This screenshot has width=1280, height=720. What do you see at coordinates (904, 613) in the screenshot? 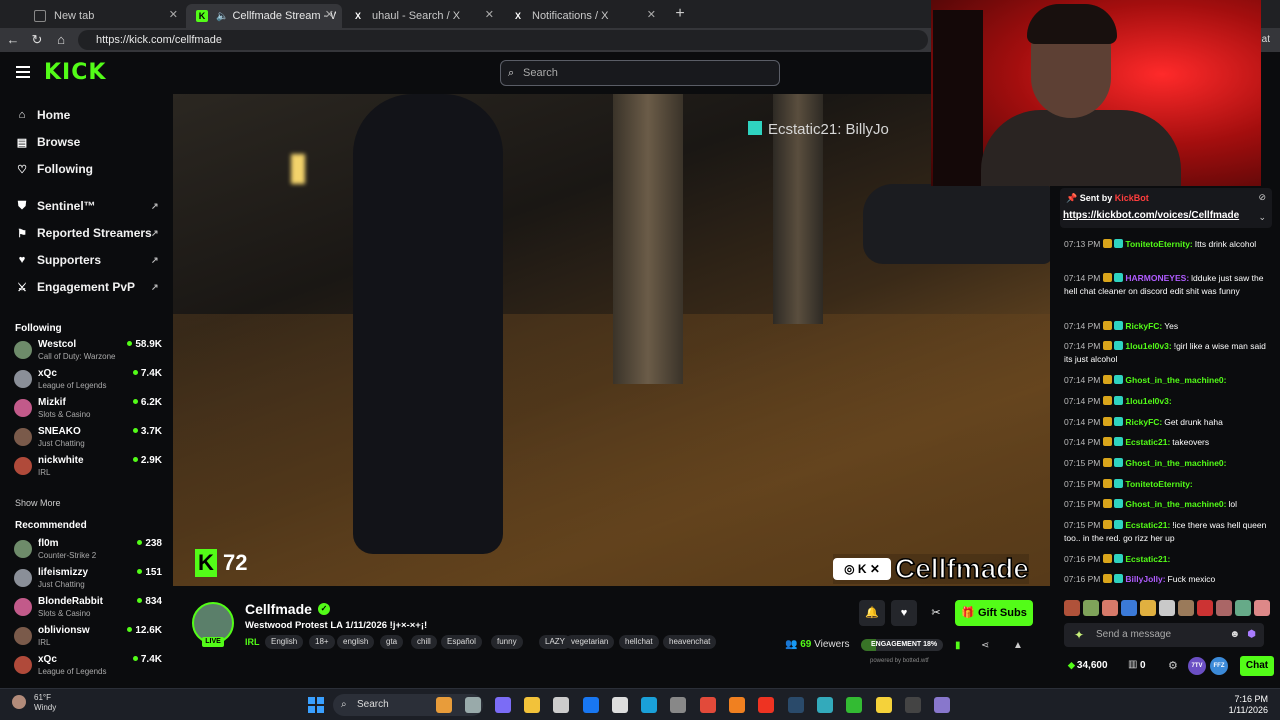
I see `follow-heart-icon: ♥` at bounding box center [904, 613].